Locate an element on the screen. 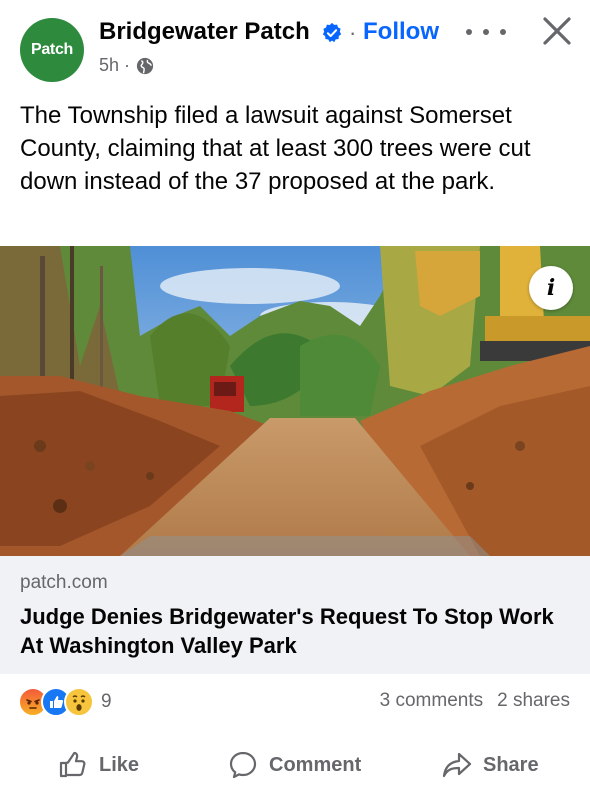 The height and width of the screenshot is (800, 590). share-label: Share is located at coordinates (511, 764).